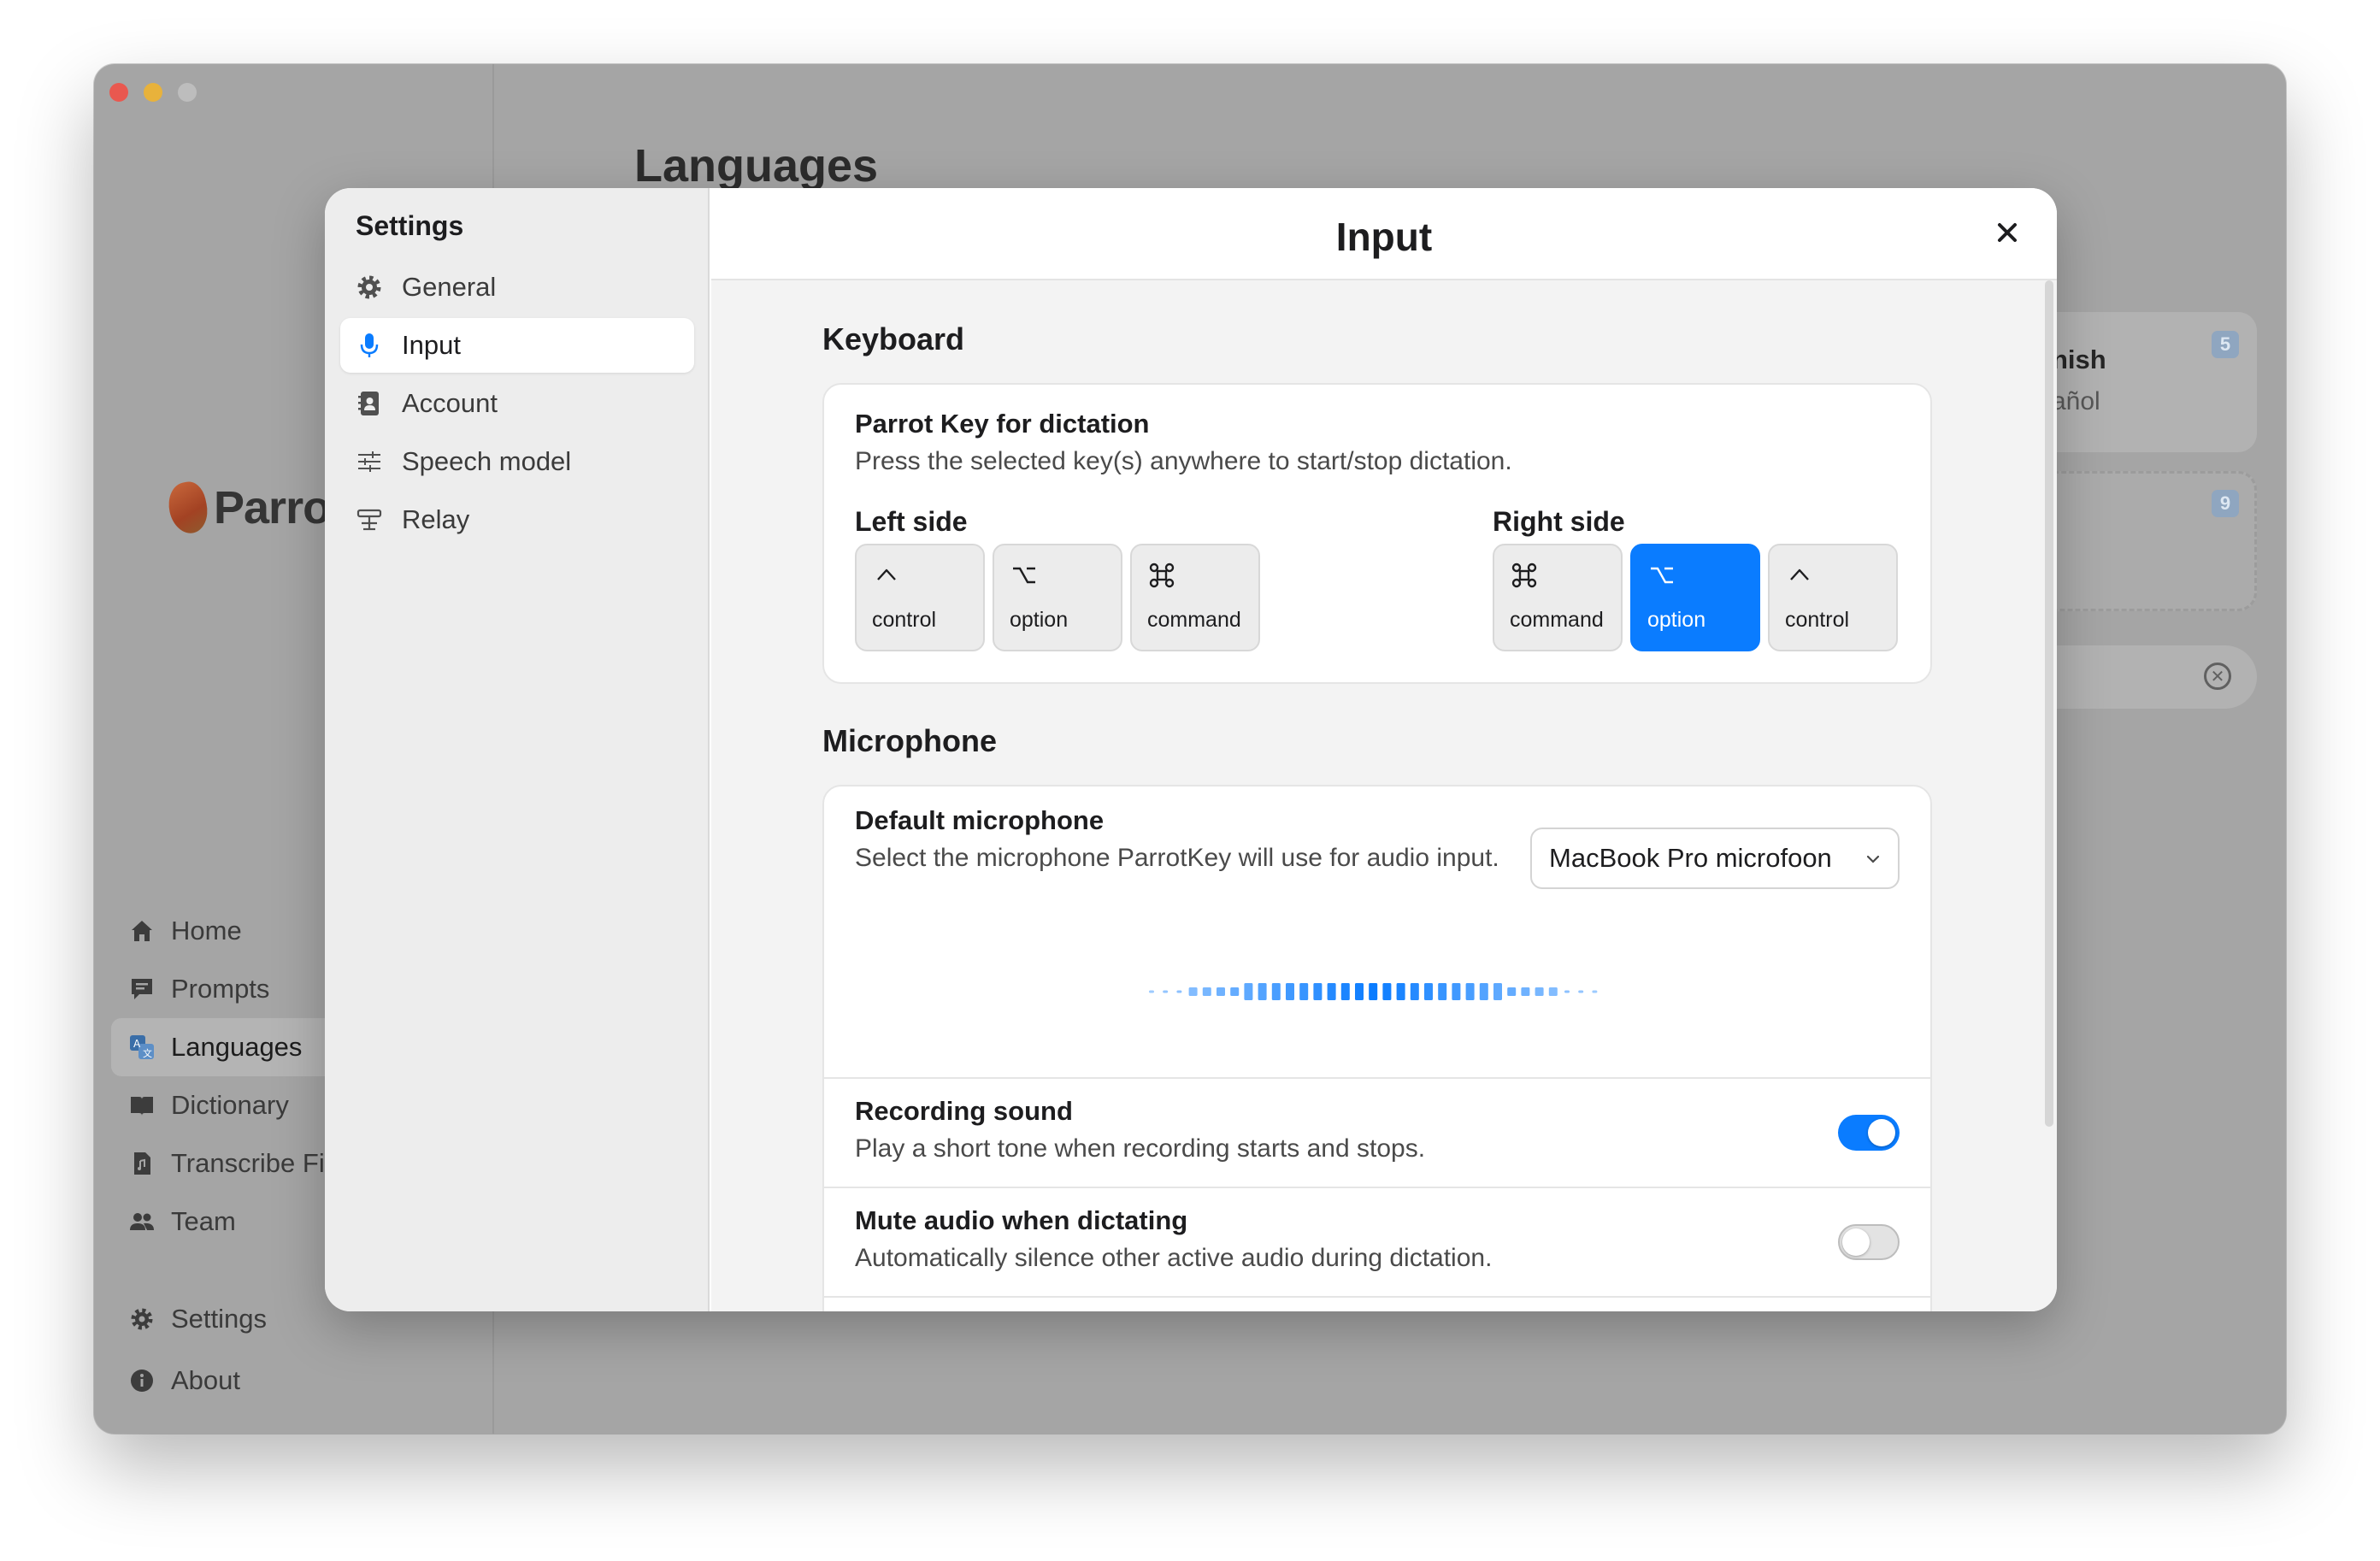 This screenshot has width=2380, height=1561. Describe the element at coordinates (980, 820) in the screenshot. I see `default-microphone-title: Default microphone` at that location.